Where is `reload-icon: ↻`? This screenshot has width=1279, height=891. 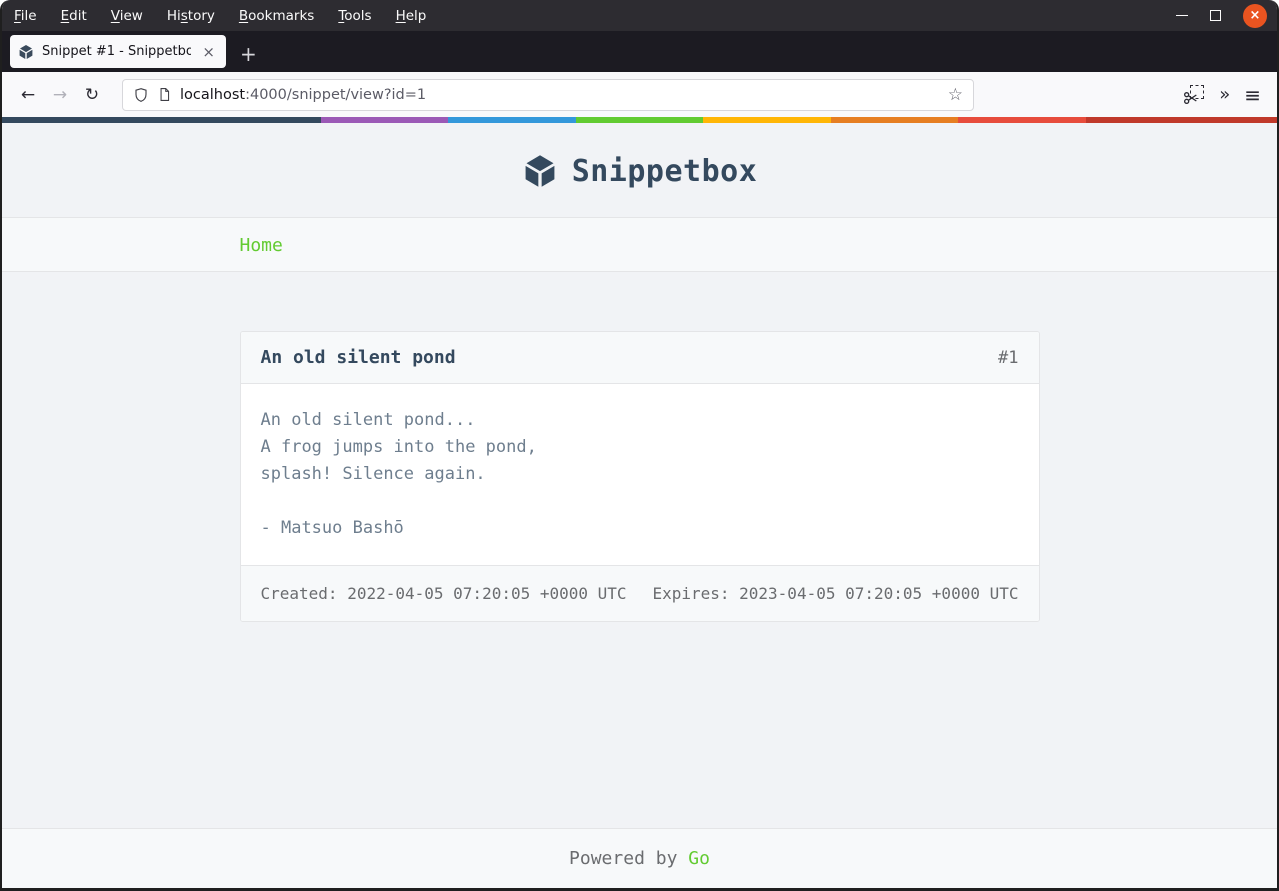 reload-icon: ↻ is located at coordinates (92, 95).